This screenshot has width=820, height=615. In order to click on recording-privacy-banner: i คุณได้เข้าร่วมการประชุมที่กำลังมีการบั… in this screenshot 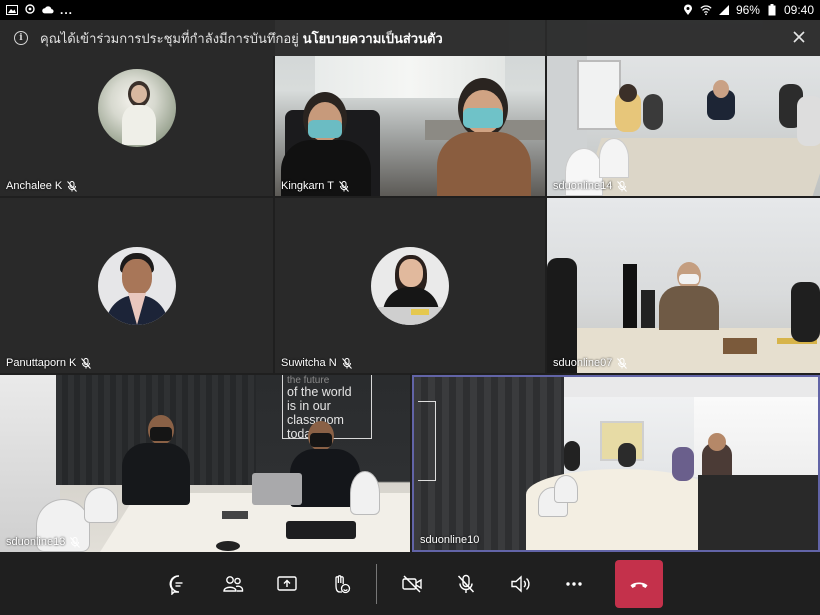, I will do `click(410, 38)`.